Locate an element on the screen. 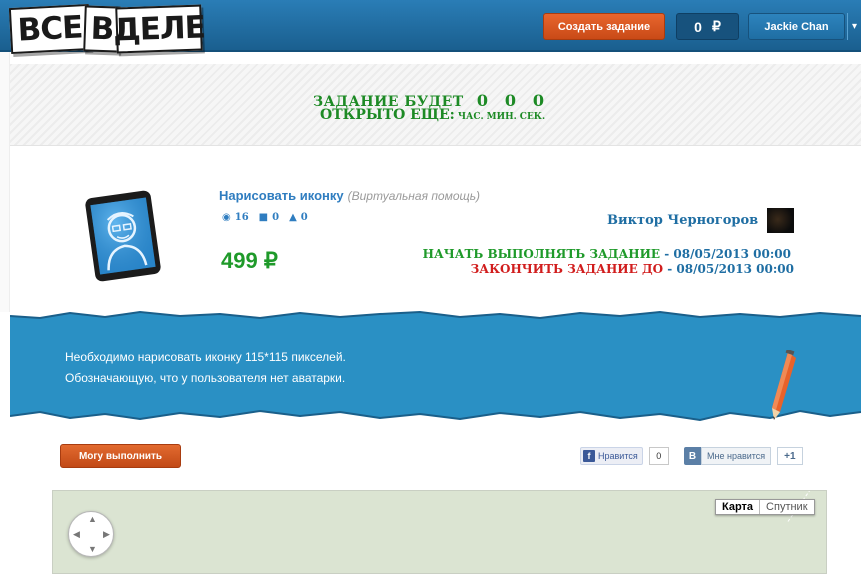  comments-stat: ■ 0 is located at coordinates (269, 217).